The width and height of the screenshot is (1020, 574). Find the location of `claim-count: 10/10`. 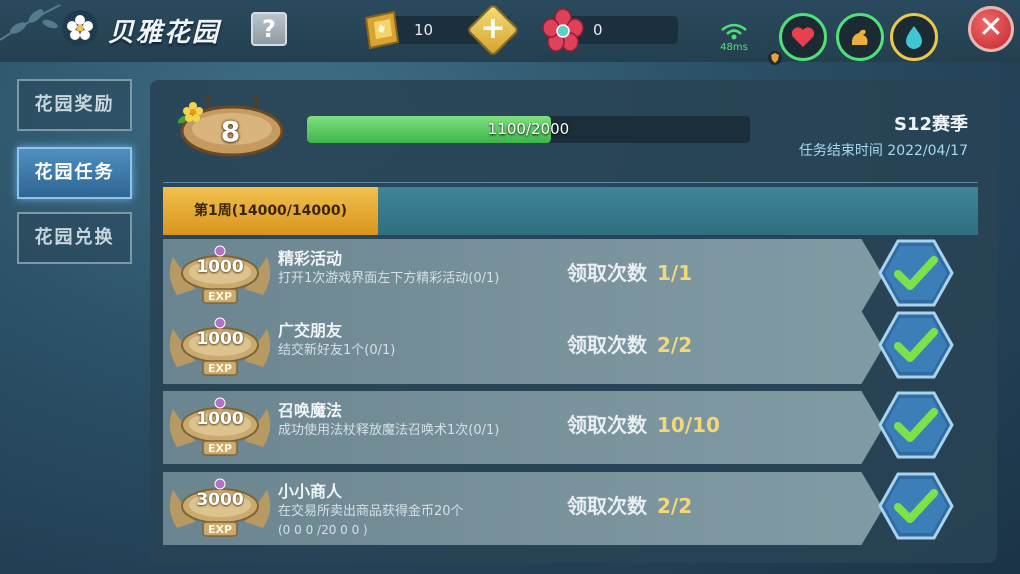

claim-count: 10/10 is located at coordinates (688, 425).